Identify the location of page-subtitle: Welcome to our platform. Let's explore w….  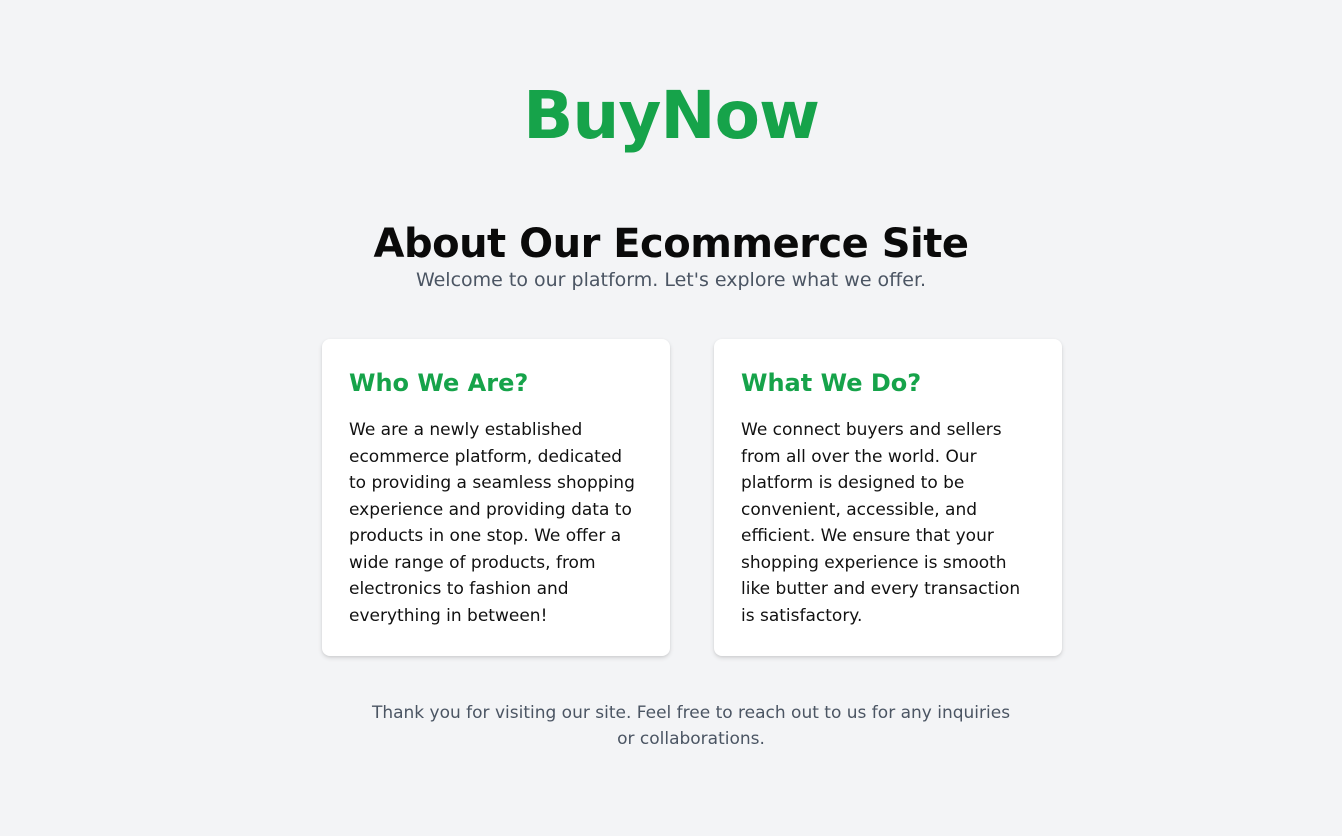
(671, 280).